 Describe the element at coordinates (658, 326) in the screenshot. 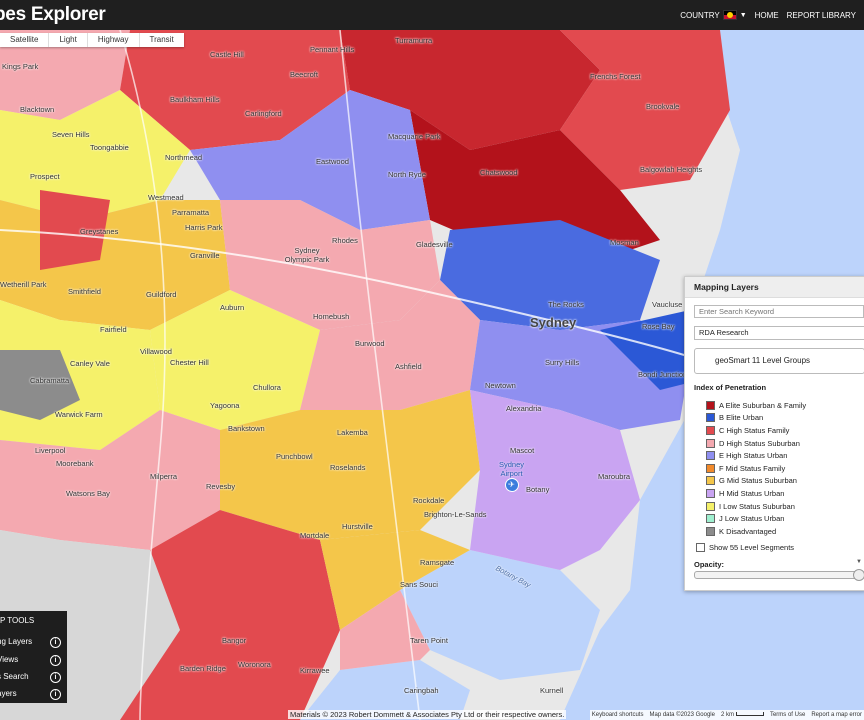

I see `place-label: Rose Bay` at that location.